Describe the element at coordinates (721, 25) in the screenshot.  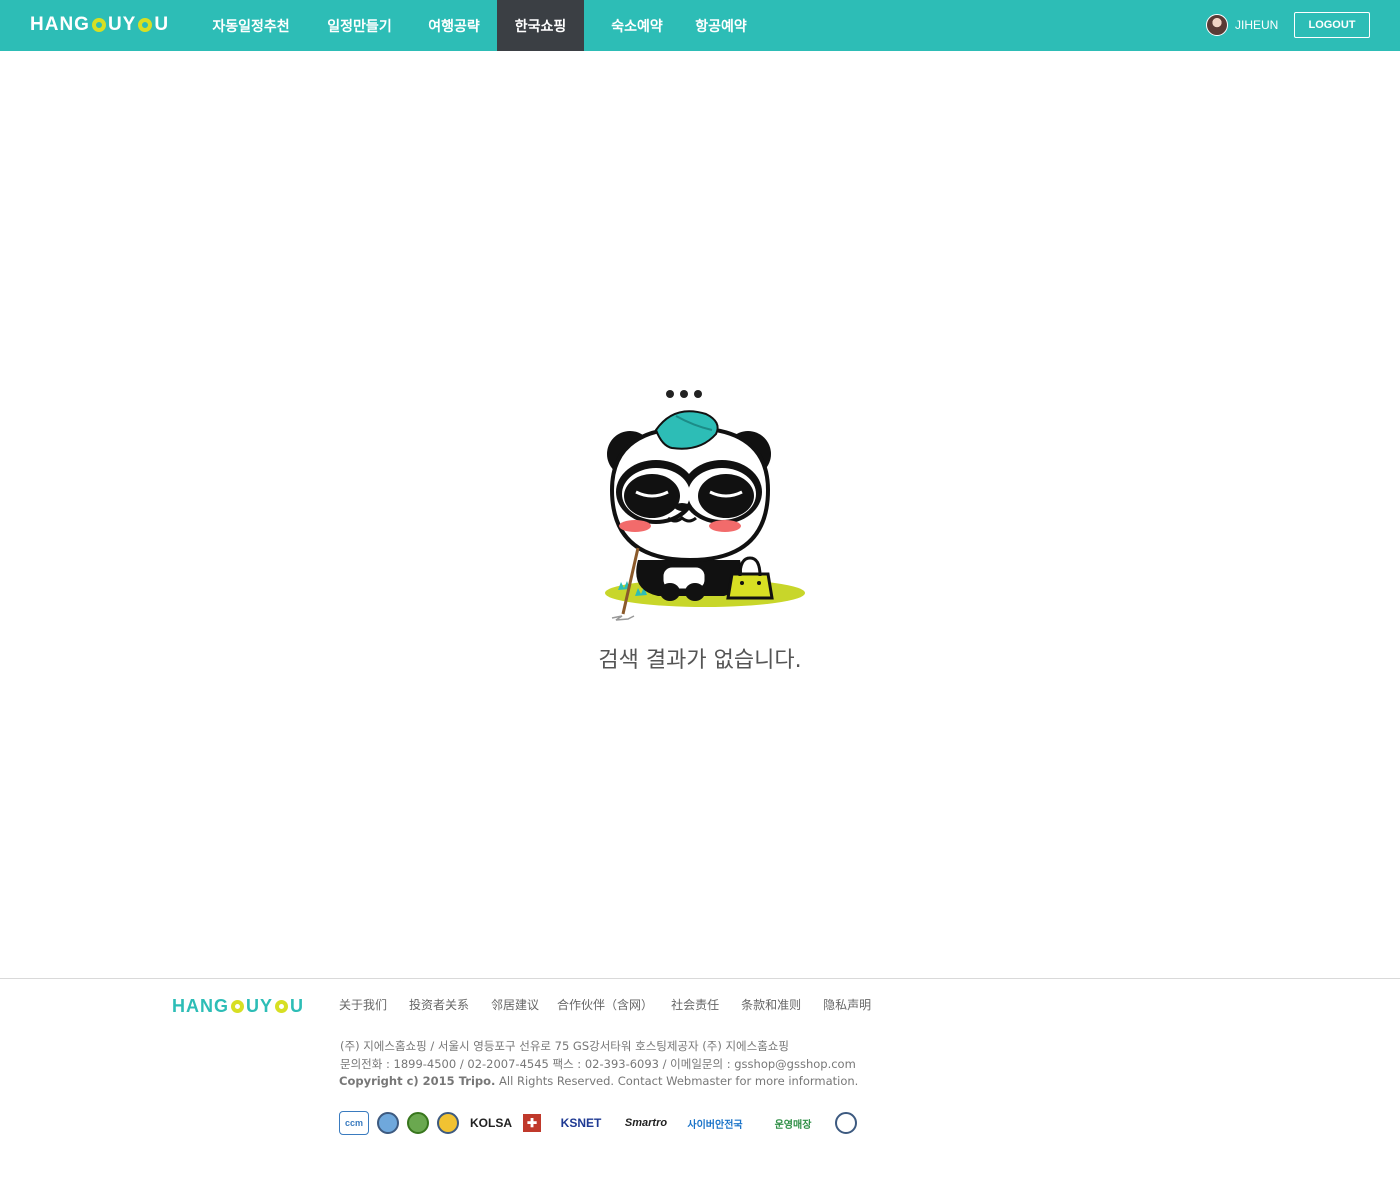
I see `nav-item-flight-booking: 항공예약` at that location.